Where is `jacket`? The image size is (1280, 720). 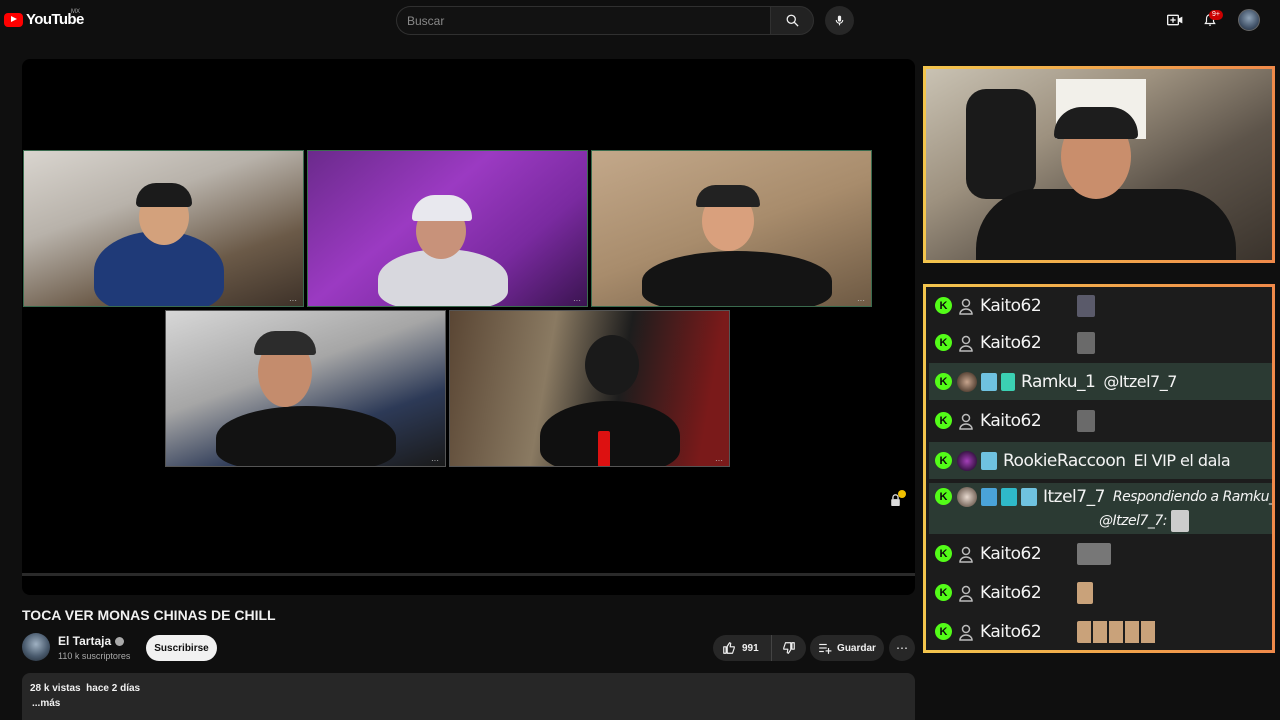
jacket is located at coordinates (1001, 144).